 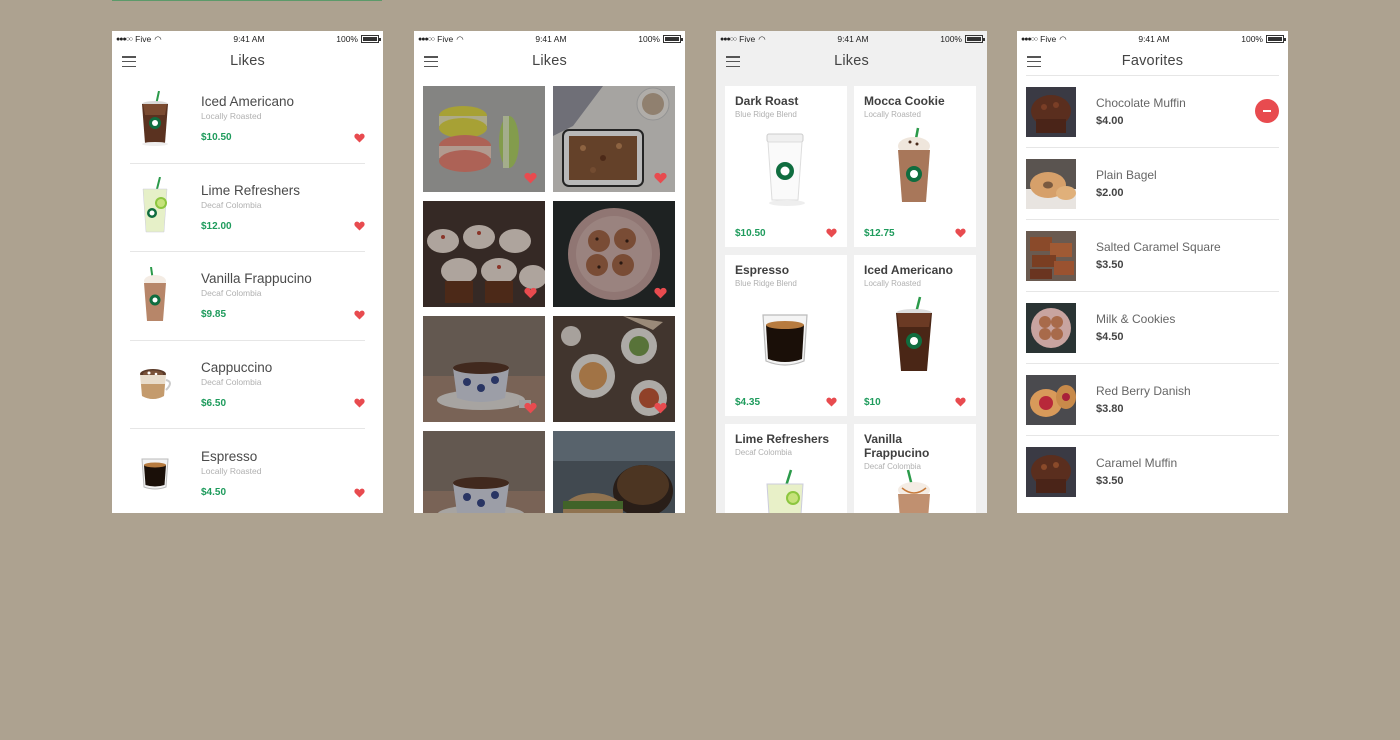 I want to click on list-item: Lime Refreshers Decaf Colombia $12.00, so click(x=247, y=208).